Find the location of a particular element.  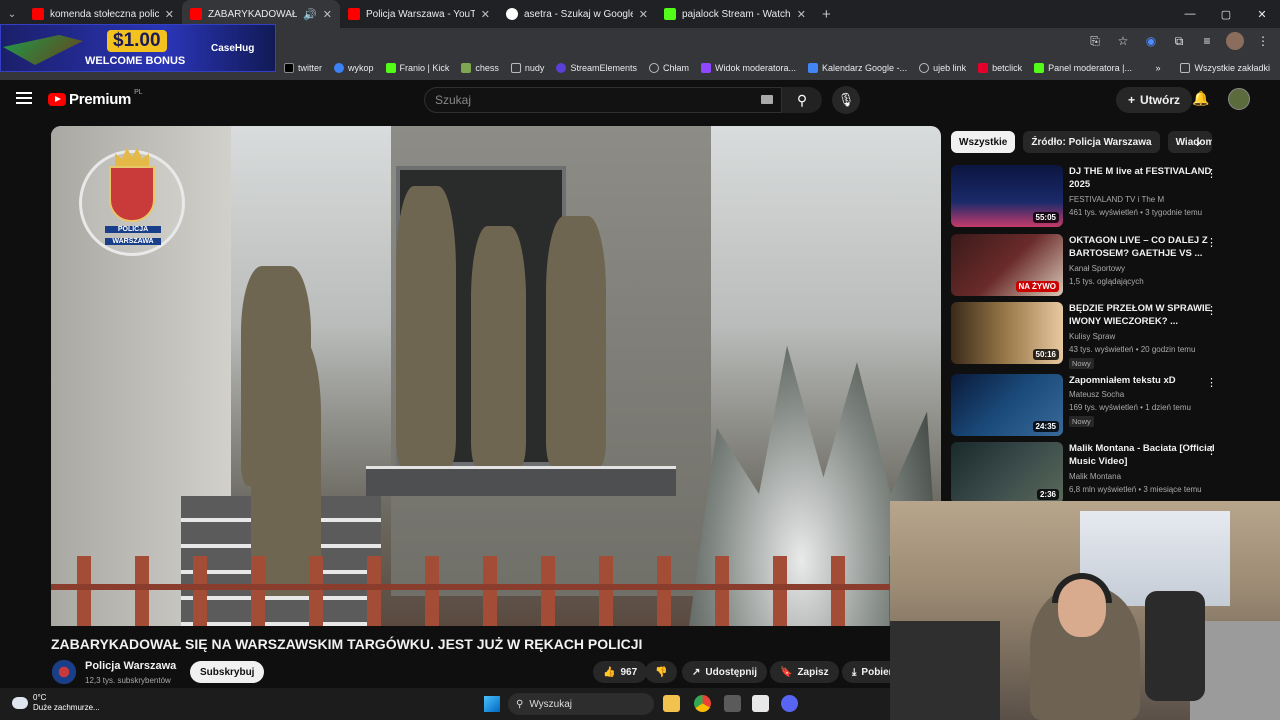

discord-icon is located at coordinates (789, 703).